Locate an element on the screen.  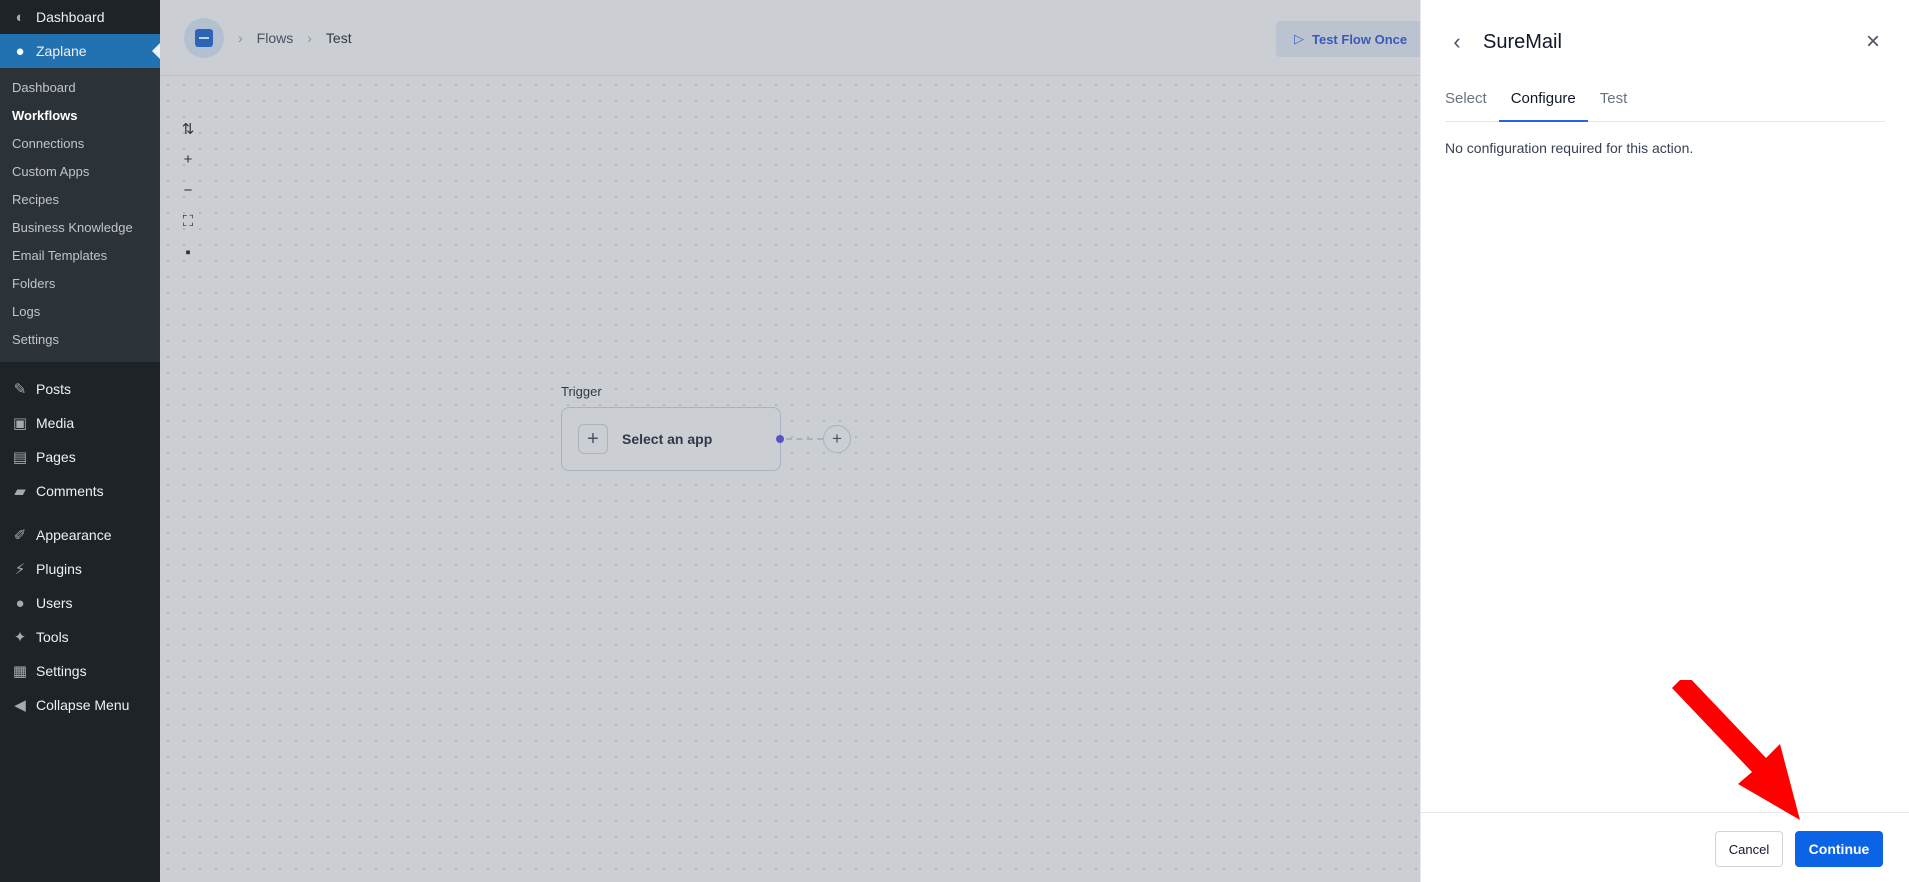
media-icon: ▣ is located at coordinates (20, 423).